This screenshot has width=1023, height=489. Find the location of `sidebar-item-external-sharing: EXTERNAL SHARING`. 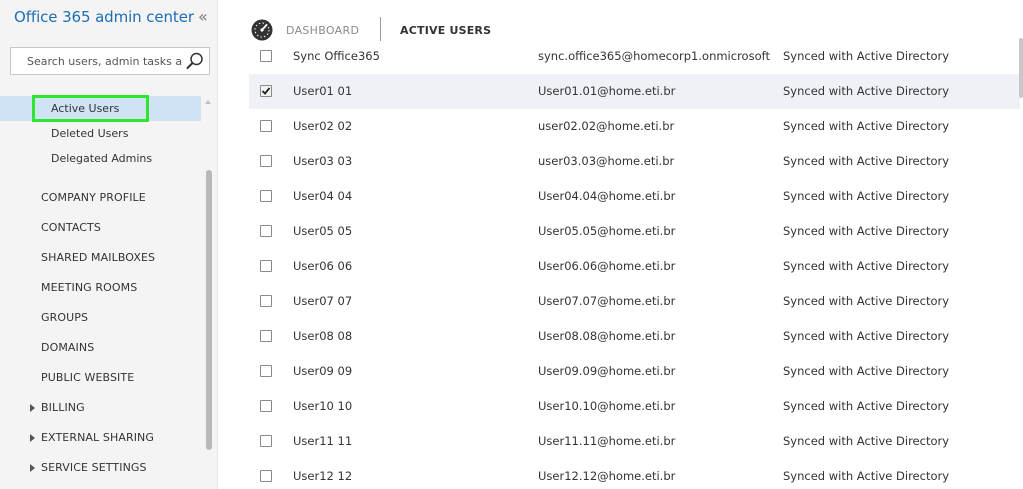

sidebar-item-external-sharing: EXTERNAL SHARING is located at coordinates (100, 438).